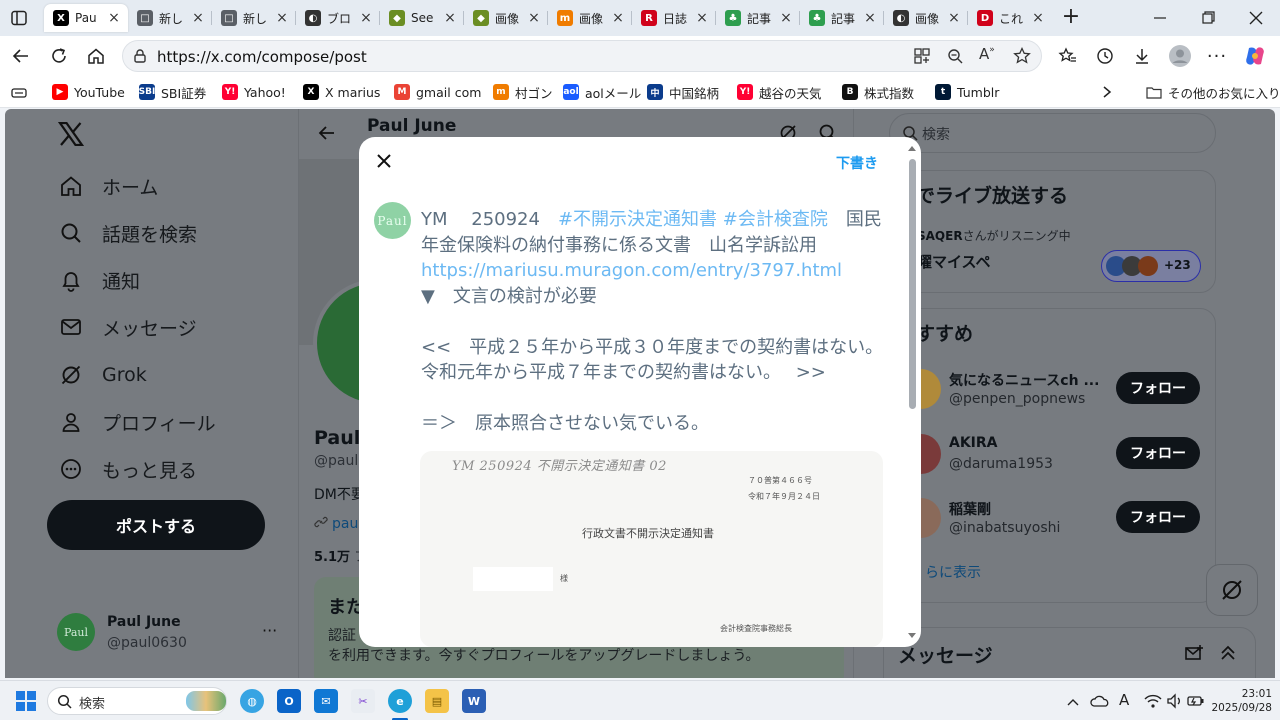 This screenshot has height=720, width=1280. I want to click on bookmark-item: t Tumblr, so click(967, 92).